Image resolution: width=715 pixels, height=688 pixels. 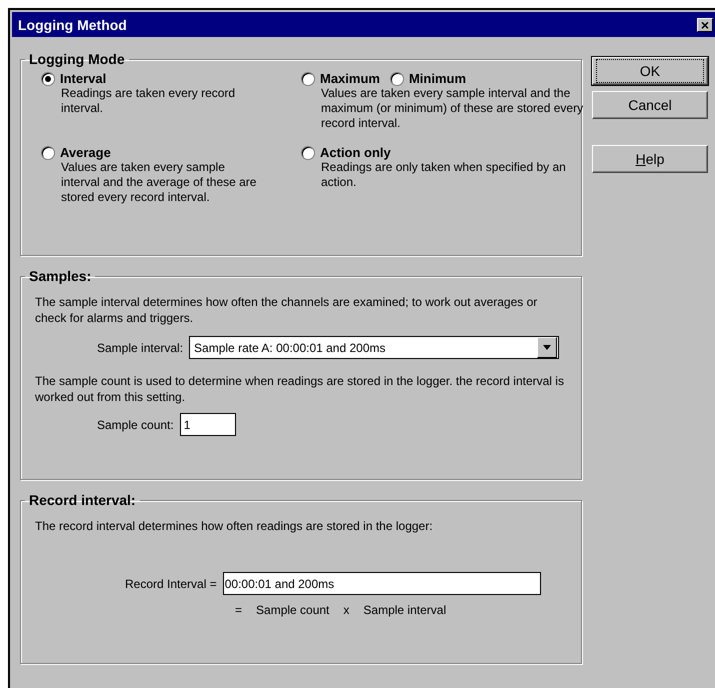 I want to click on dialog-button: Cancel, so click(x=650, y=105).